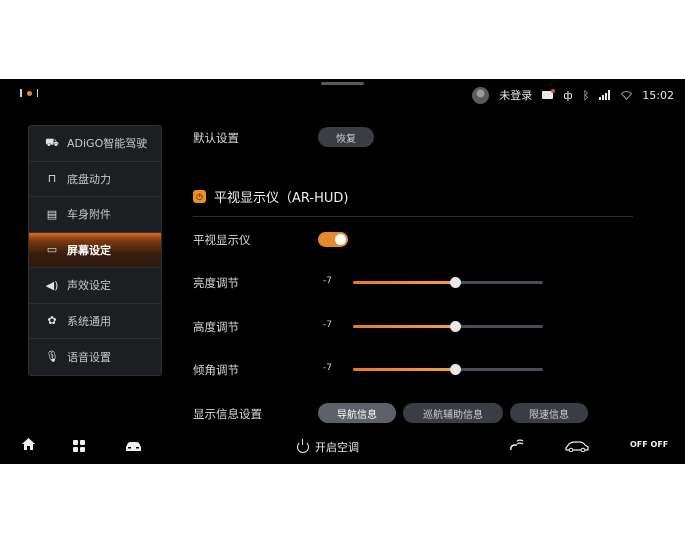  What do you see at coordinates (89, 286) in the screenshot?
I see `sidebar-item-label: 声效设定` at bounding box center [89, 286].